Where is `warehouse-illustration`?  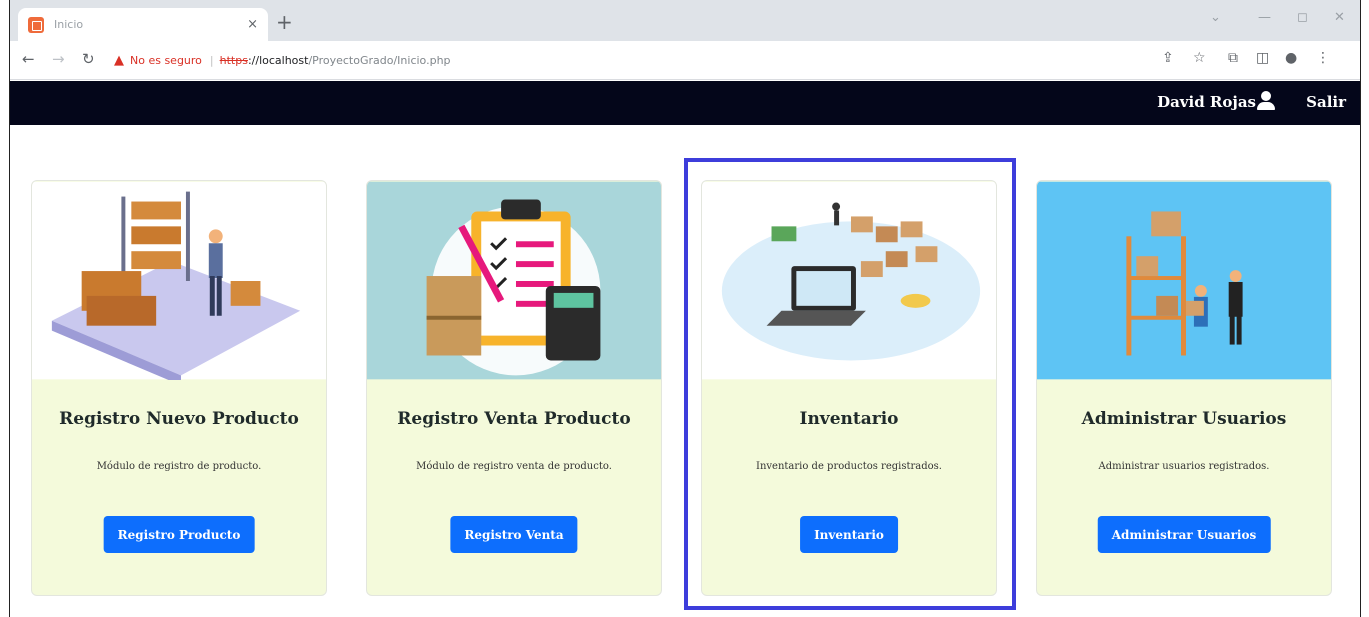 warehouse-illustration is located at coordinates (179, 280).